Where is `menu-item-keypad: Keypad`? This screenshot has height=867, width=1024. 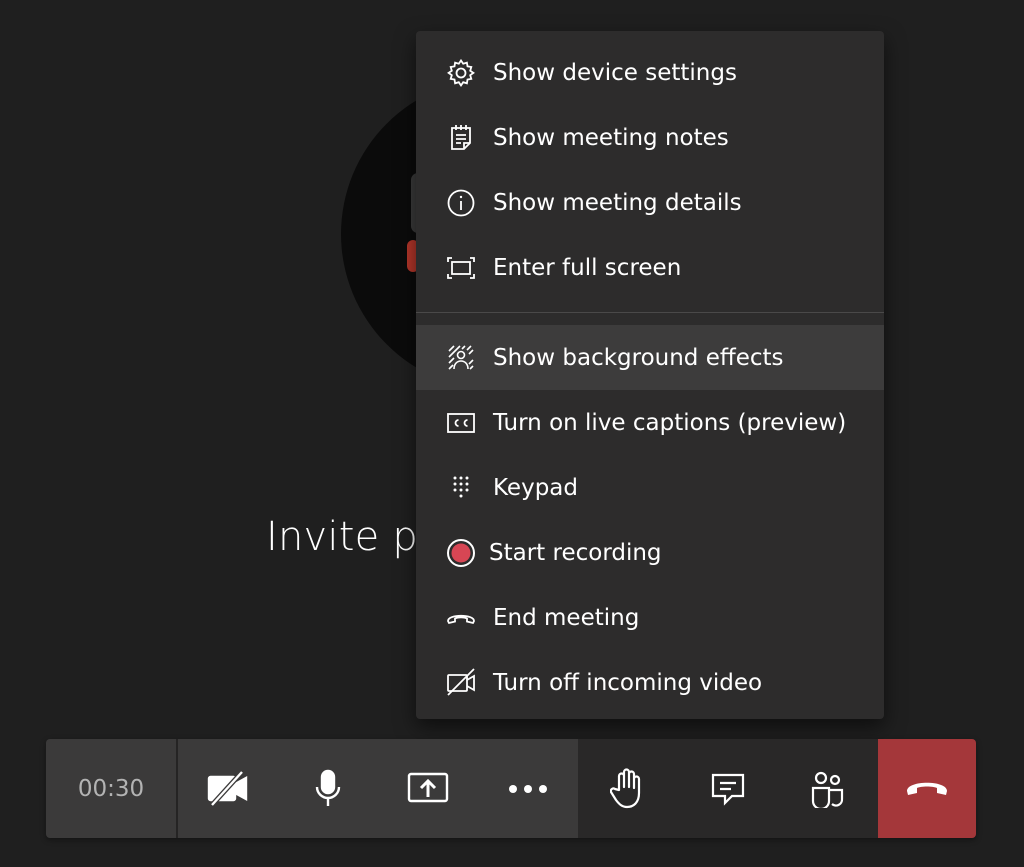
menu-item-keypad: Keypad is located at coordinates (650, 487).